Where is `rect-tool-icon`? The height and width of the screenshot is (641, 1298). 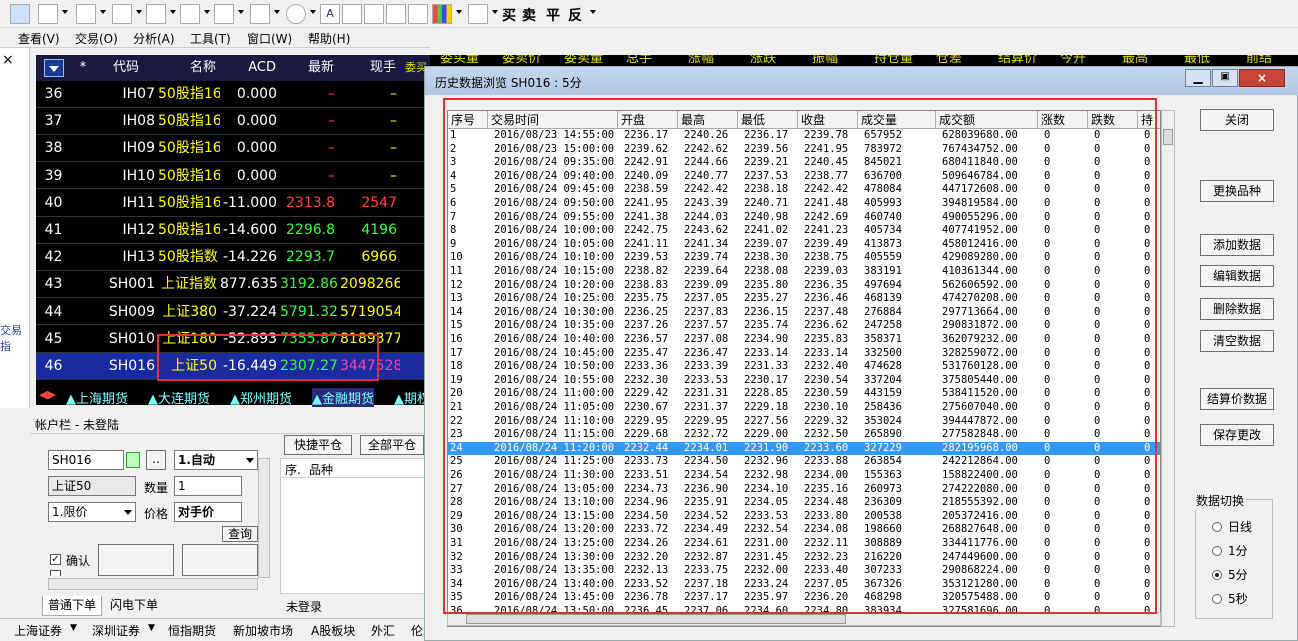 rect-tool-icon is located at coordinates (260, 14).